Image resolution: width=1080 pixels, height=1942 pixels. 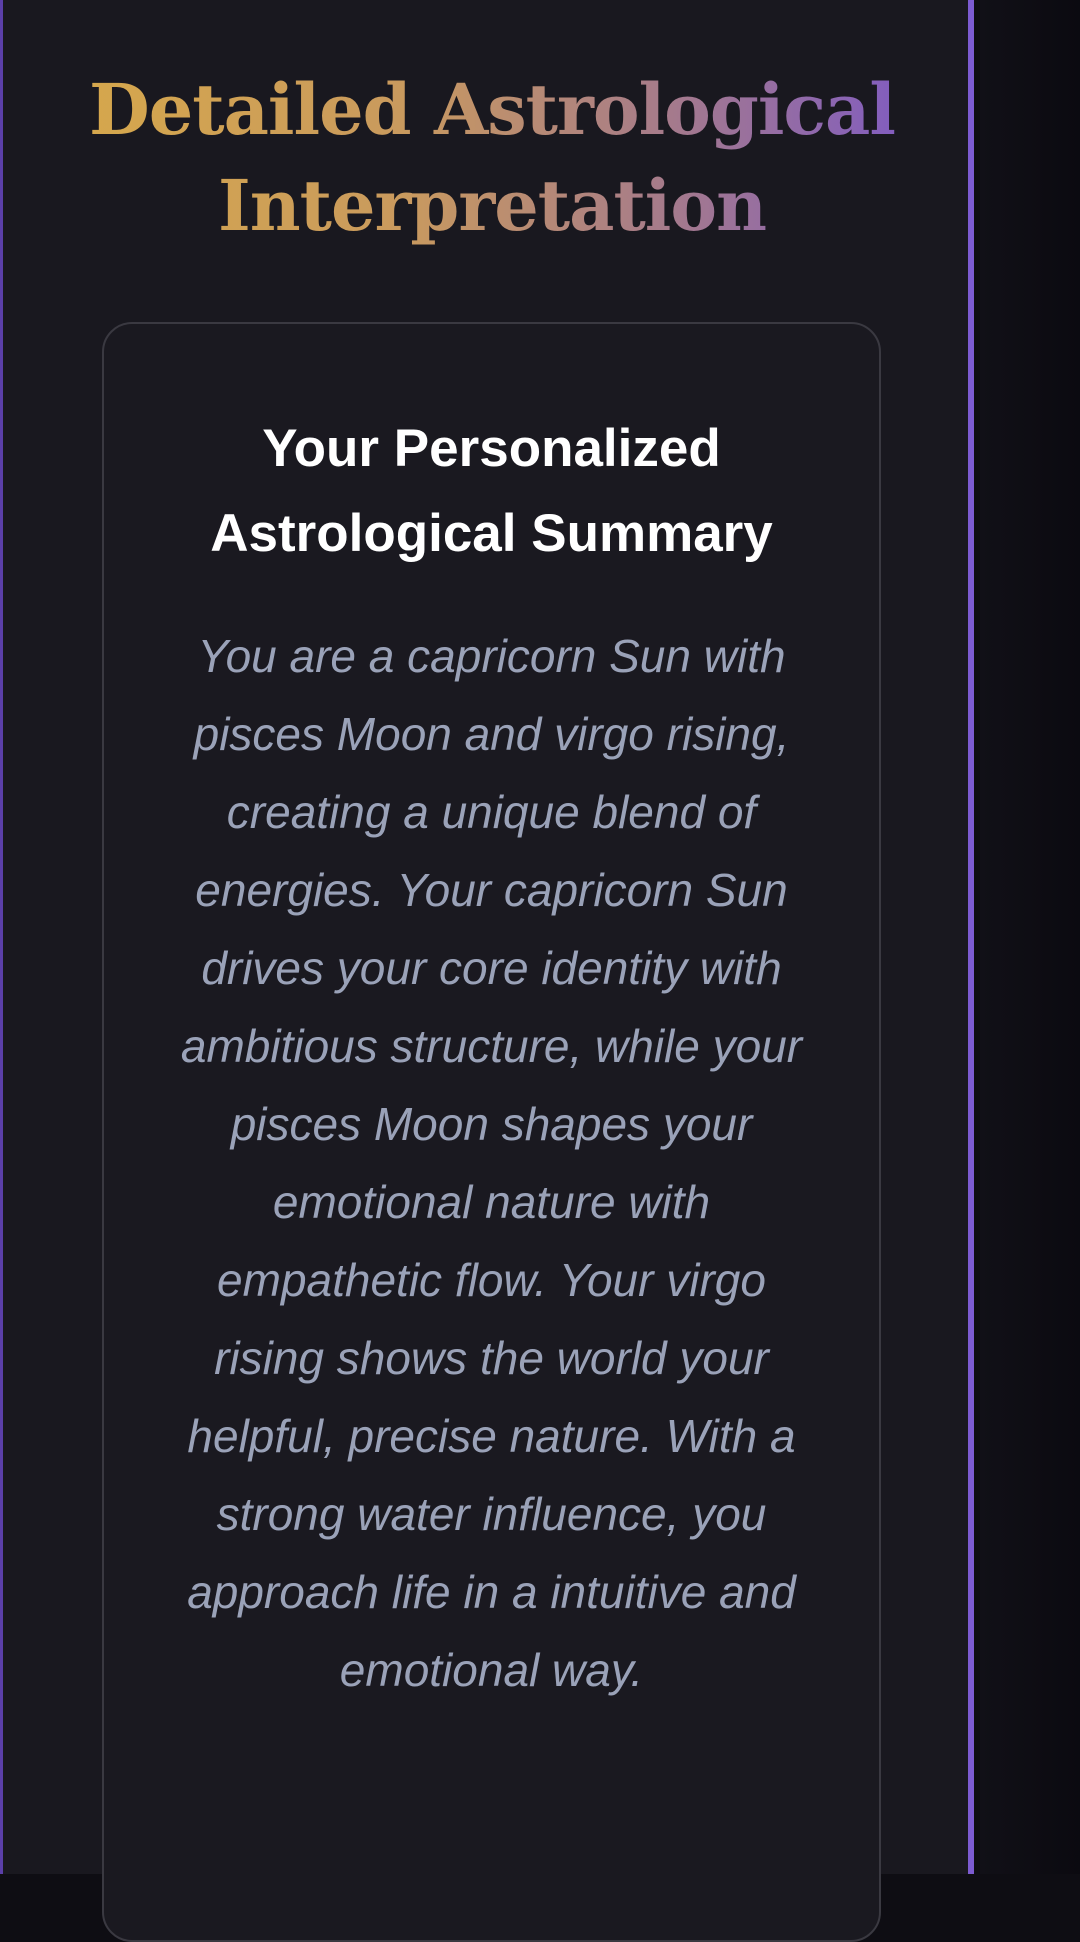 What do you see at coordinates (491, 491) in the screenshot?
I see `summary-card-title: Your Personalized Astrological Summary` at bounding box center [491, 491].